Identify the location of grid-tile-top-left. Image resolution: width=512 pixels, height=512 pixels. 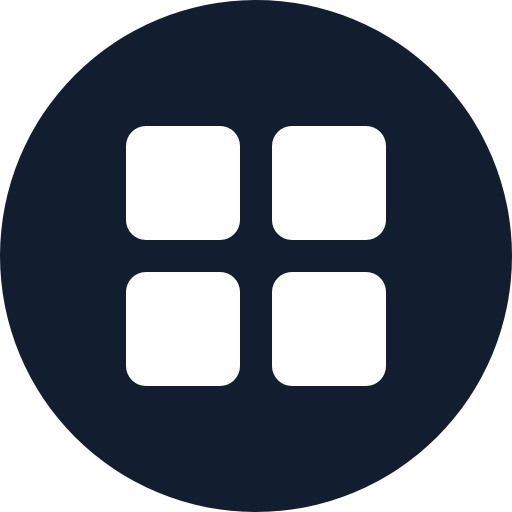
(183, 183).